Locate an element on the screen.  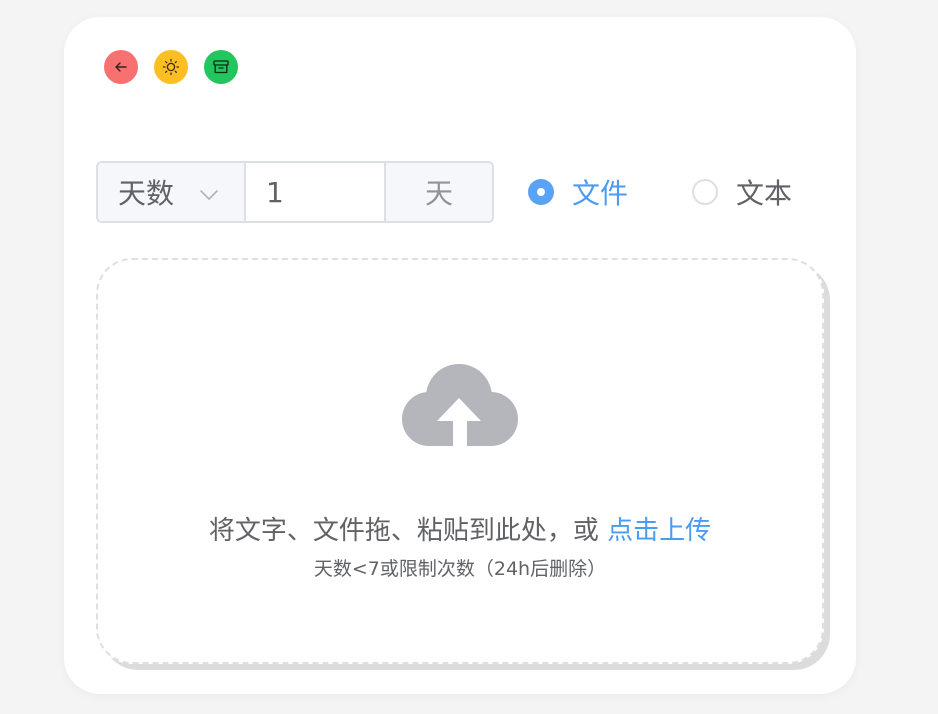
upload-prompt-text: 将文字、文件拖、粘贴到此处，或 is located at coordinates (403, 531).